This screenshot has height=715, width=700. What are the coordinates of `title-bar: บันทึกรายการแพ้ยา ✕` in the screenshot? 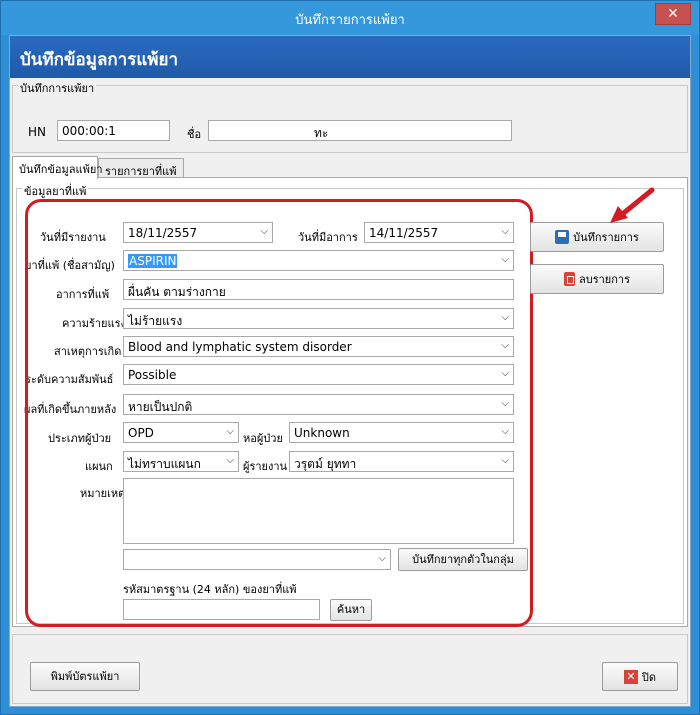 It's located at (350, 18).